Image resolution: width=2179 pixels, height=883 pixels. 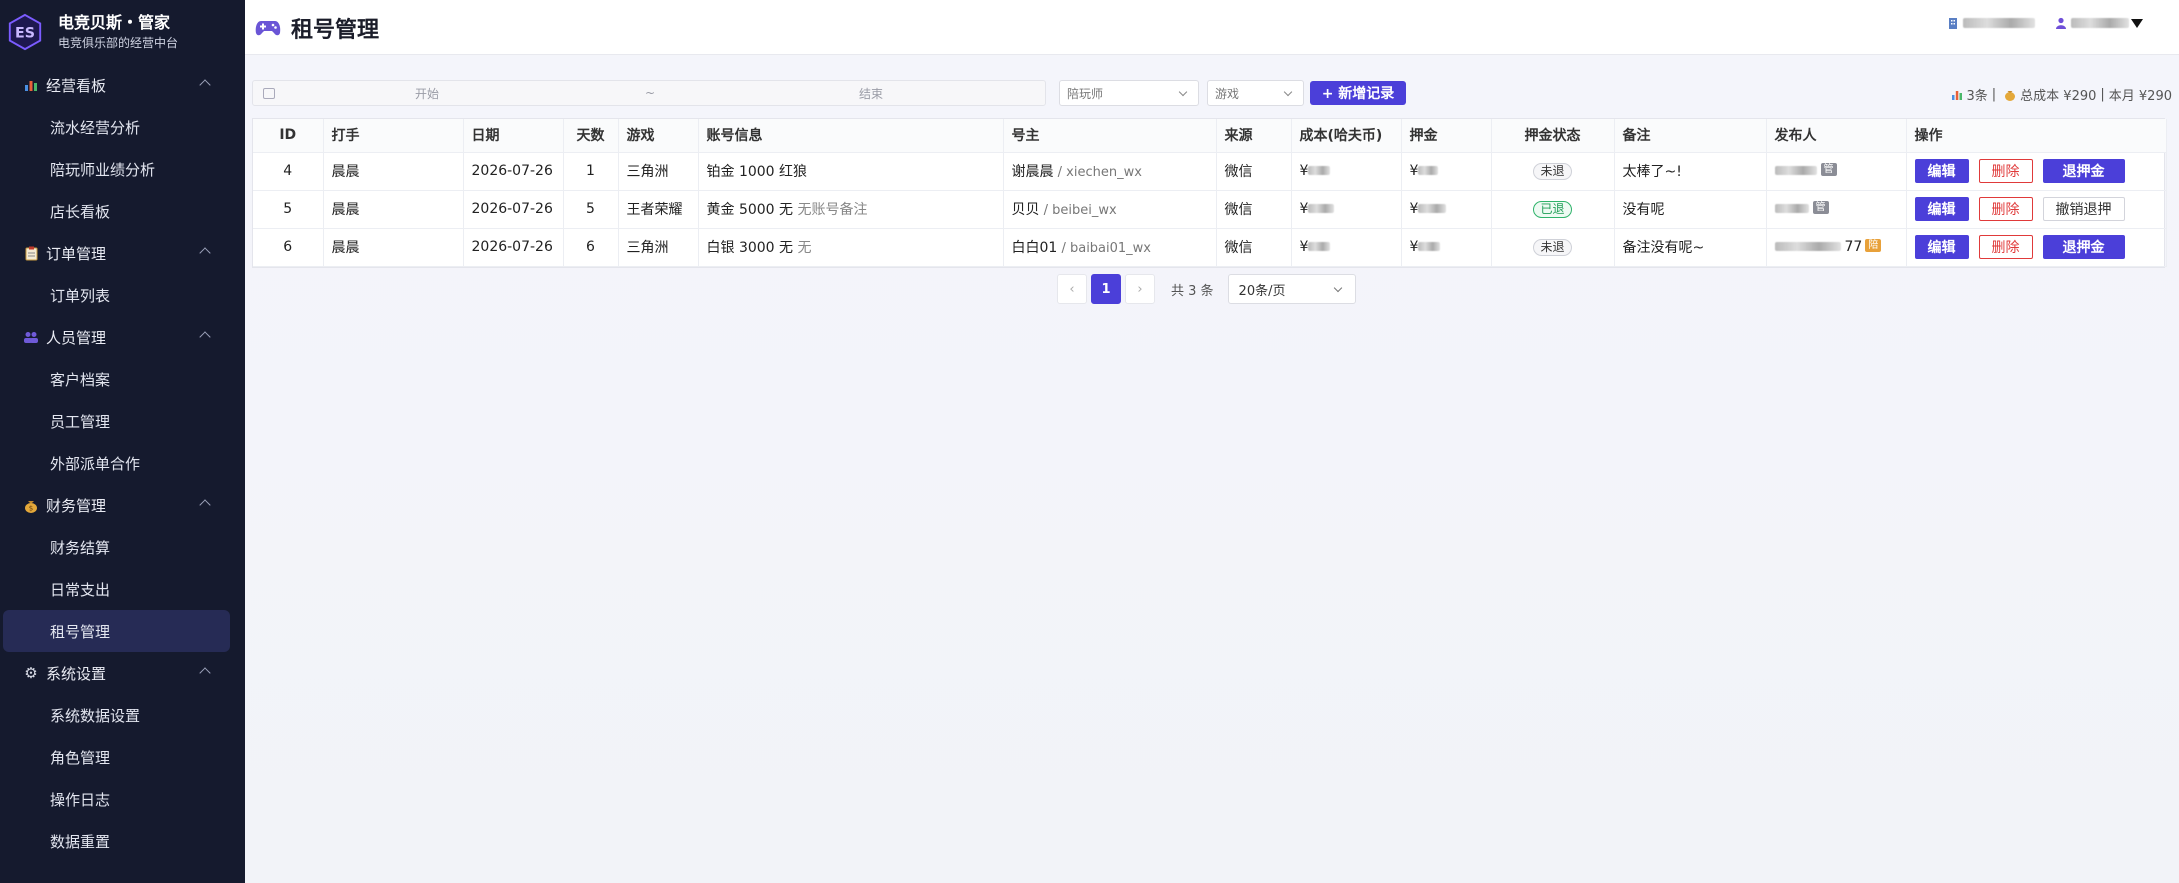 What do you see at coordinates (122, 505) in the screenshot?
I see `nav-group-finance: $ 财务管理` at bounding box center [122, 505].